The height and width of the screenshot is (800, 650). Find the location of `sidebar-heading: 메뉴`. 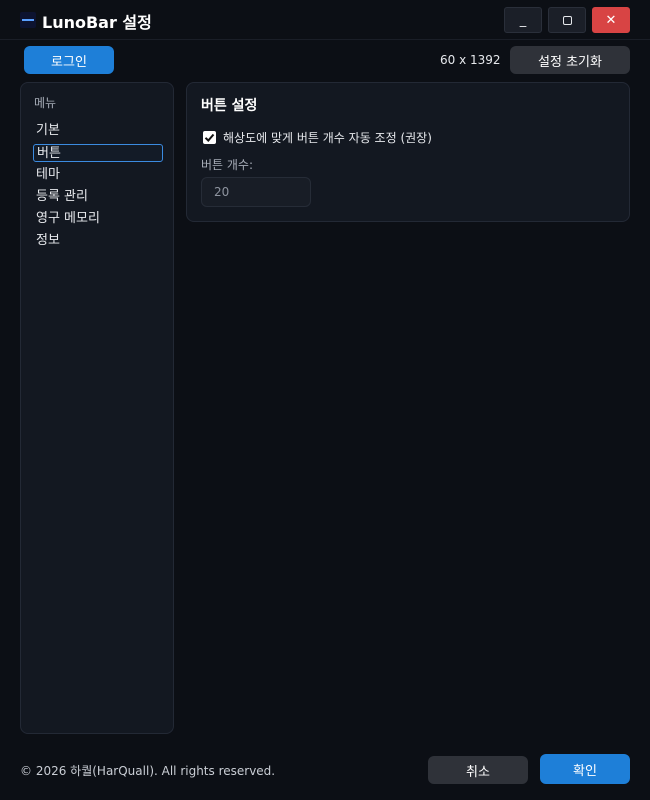

sidebar-heading: 메뉴 is located at coordinates (45, 103).